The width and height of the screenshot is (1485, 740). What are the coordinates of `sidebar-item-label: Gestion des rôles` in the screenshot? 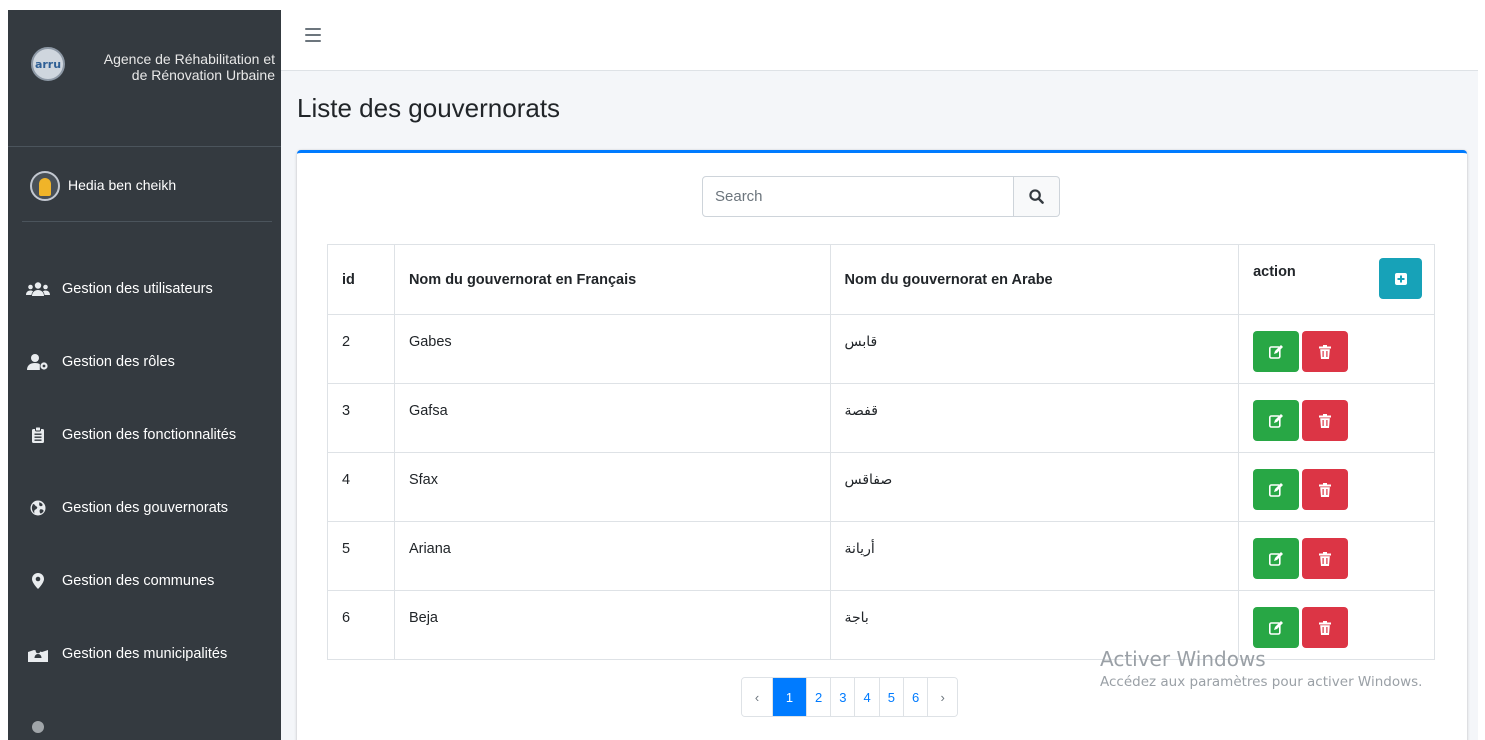 It's located at (118, 362).